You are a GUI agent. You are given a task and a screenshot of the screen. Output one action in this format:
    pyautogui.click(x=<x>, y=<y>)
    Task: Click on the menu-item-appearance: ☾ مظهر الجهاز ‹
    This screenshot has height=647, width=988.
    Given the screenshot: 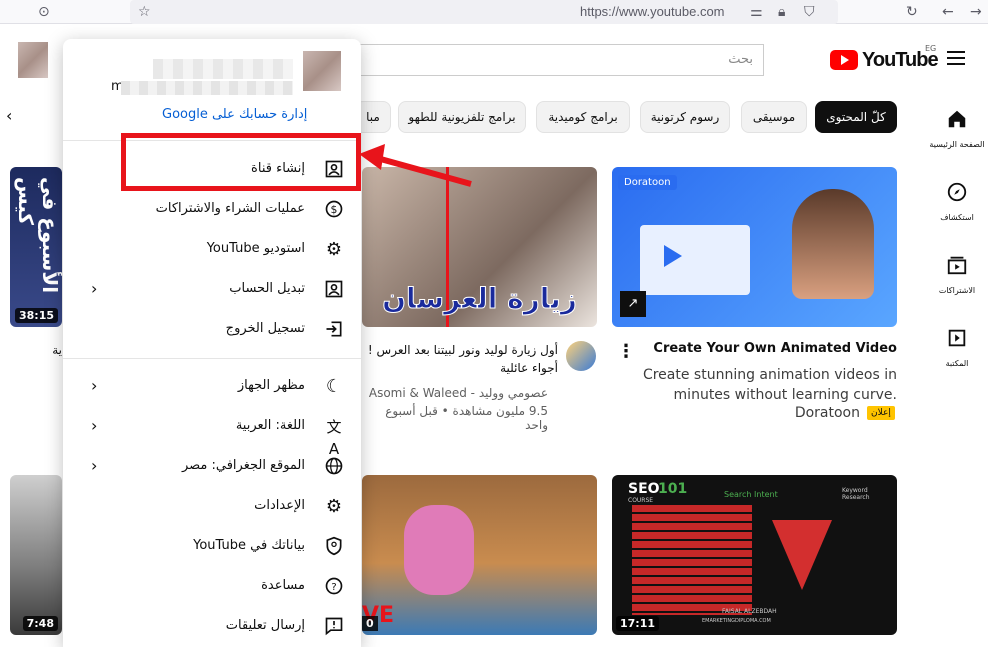 What is the action you would take?
    pyautogui.click(x=212, y=387)
    